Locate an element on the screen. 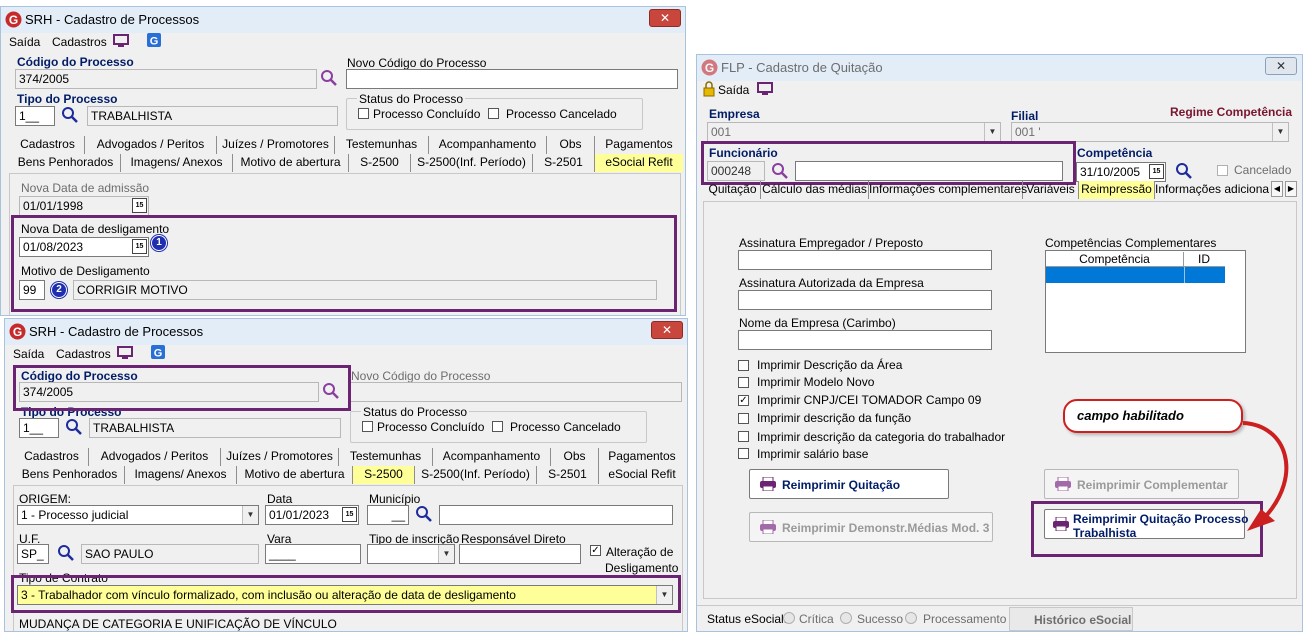 The image size is (1306, 632). tab-reimpressao: Reimpressão is located at coordinates (1117, 190).